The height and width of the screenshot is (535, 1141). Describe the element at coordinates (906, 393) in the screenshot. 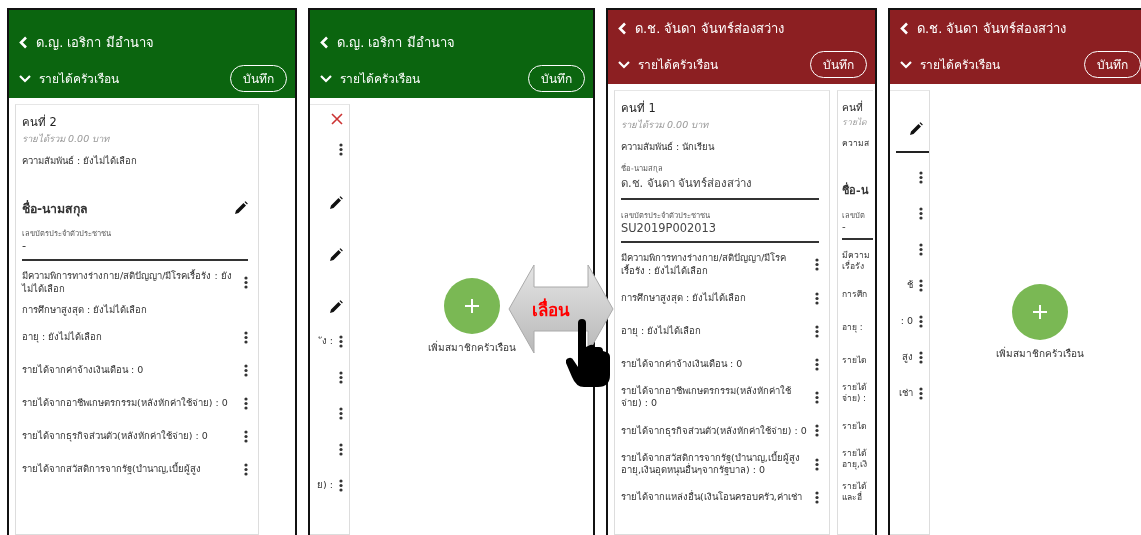

I see `info-text: เช่า` at that location.